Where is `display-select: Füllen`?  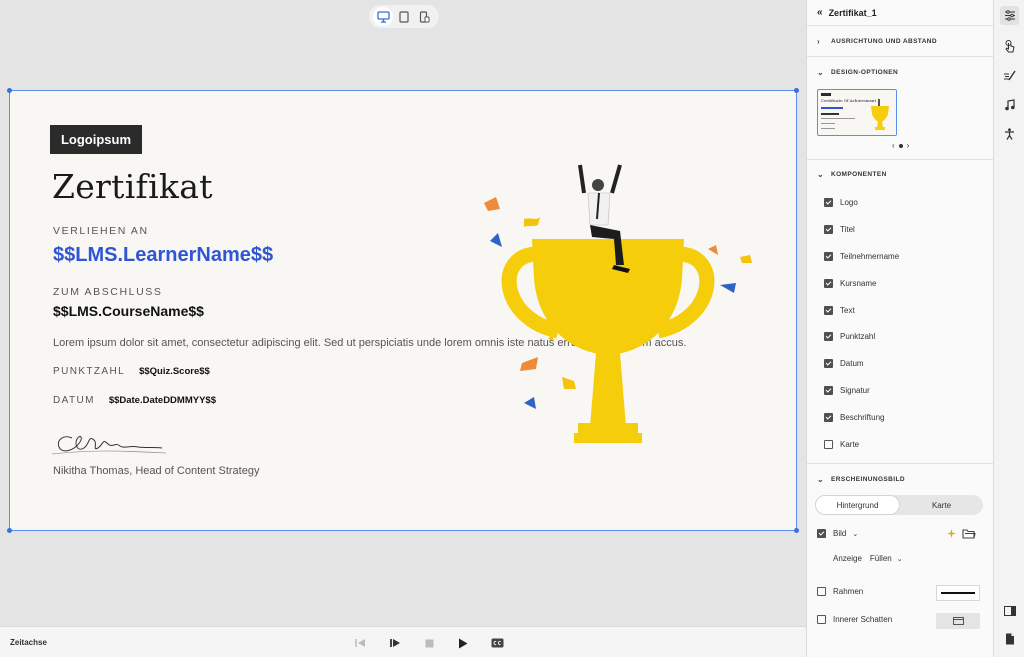
display-select: Füllen is located at coordinates (881, 558).